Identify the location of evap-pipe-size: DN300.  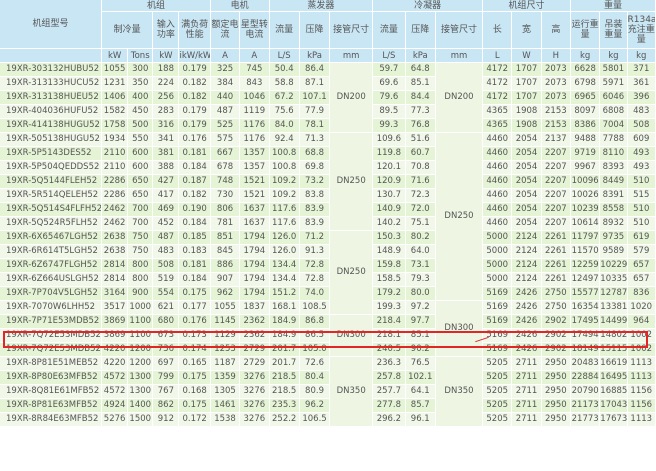
(351, 335).